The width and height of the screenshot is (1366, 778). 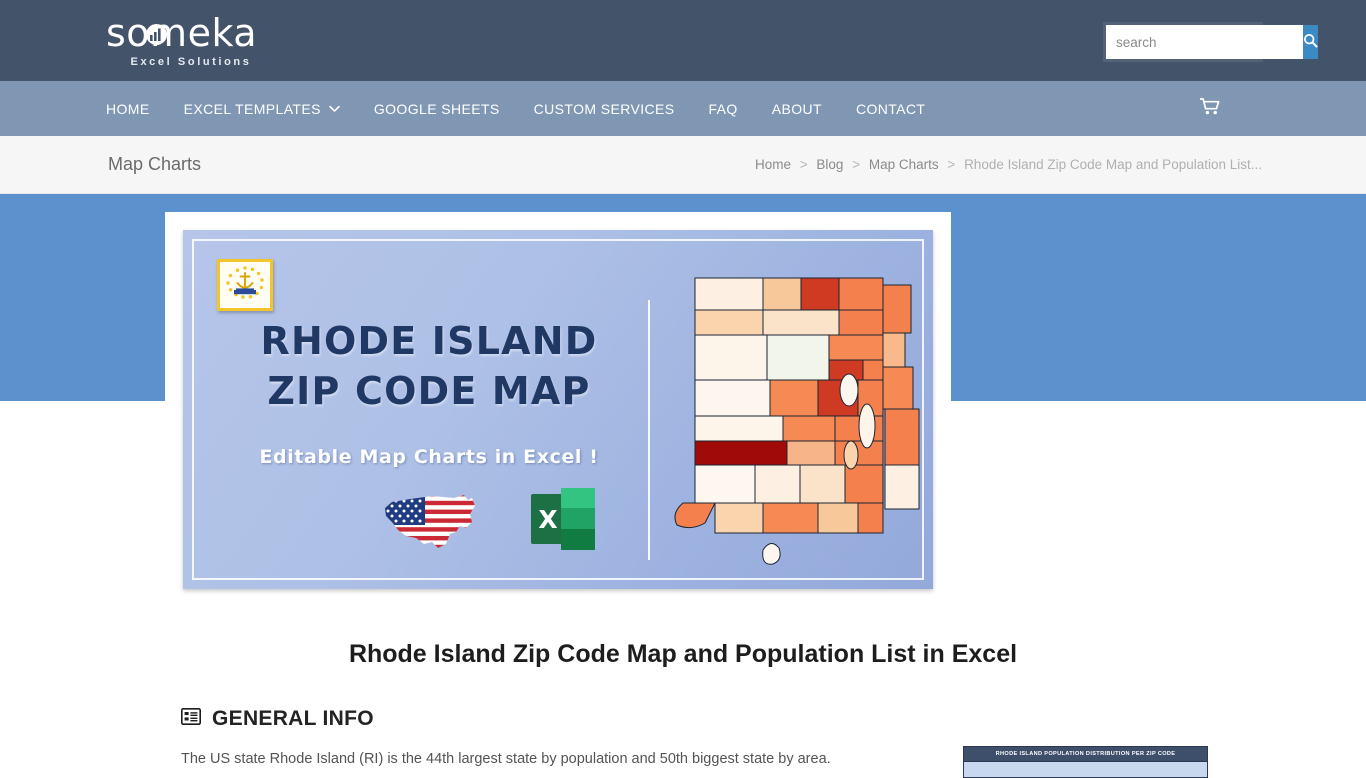 I want to click on nav-item-faq: FAQ, so click(x=723, y=109).